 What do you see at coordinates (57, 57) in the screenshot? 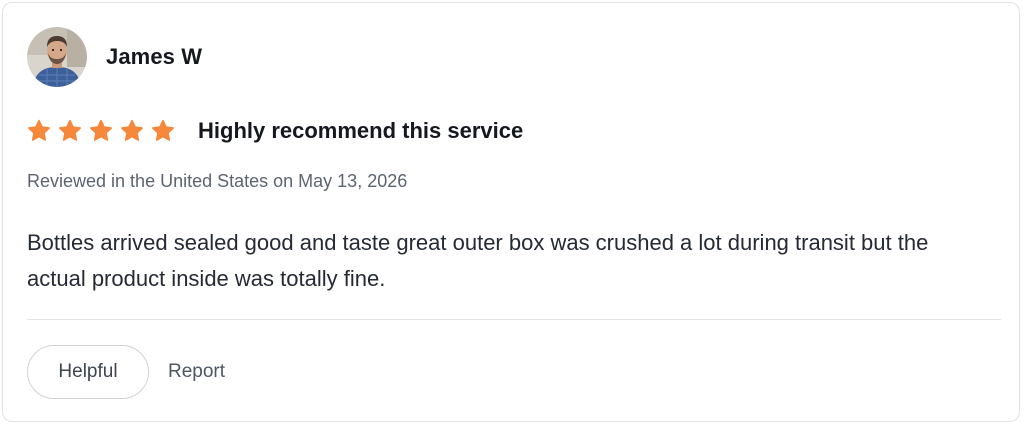
I see `reviewer-avatar` at bounding box center [57, 57].